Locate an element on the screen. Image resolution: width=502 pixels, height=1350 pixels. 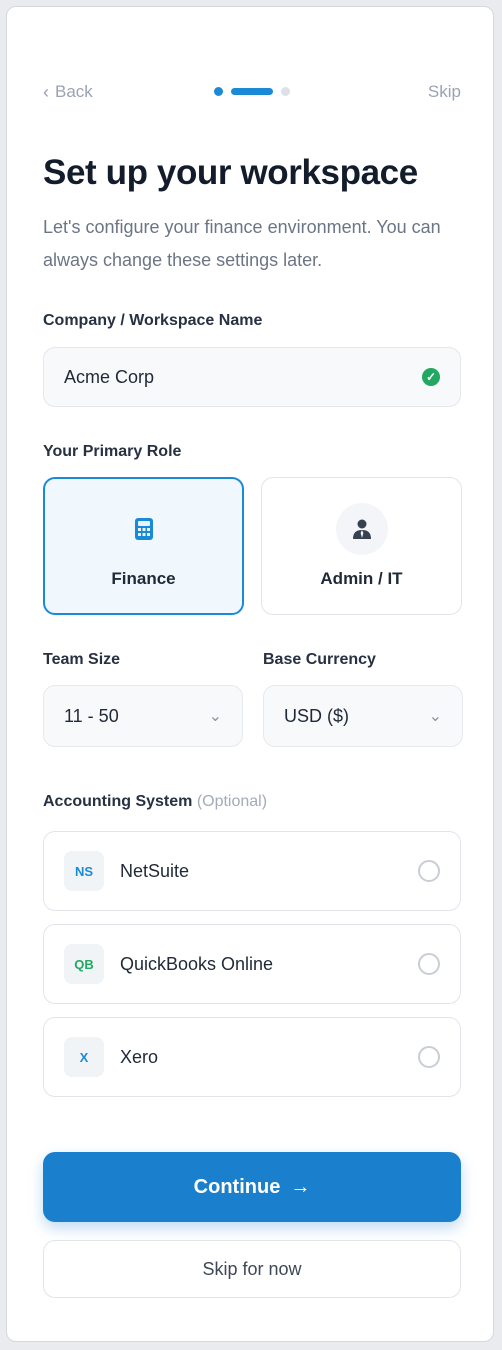
skip-link: Skip is located at coordinates (444, 92).